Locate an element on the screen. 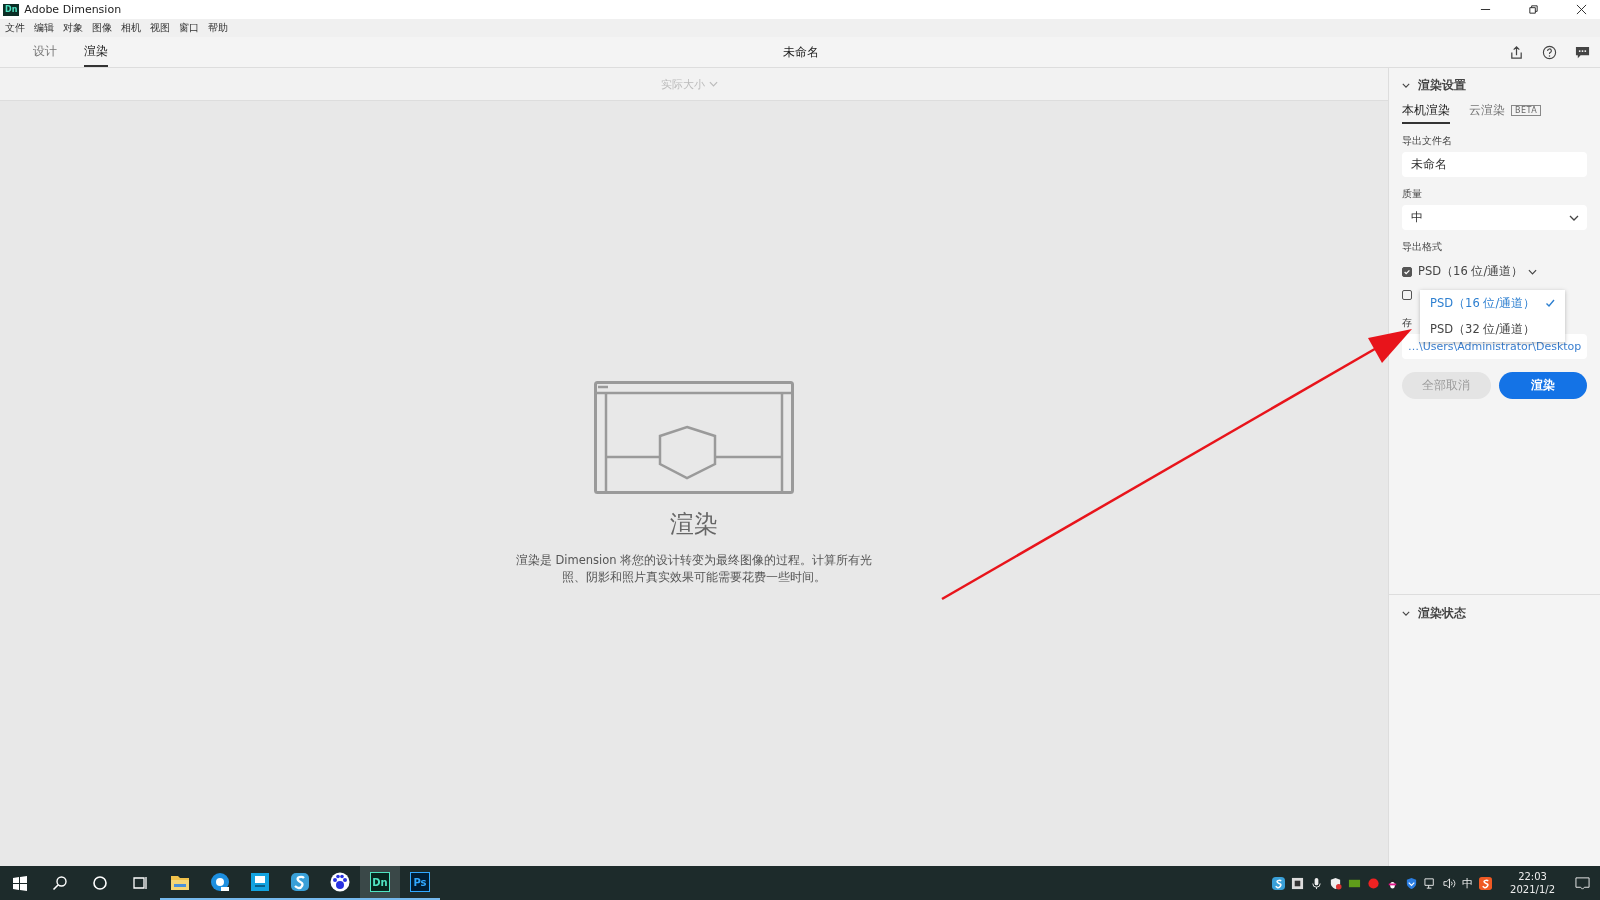 Image resolution: width=1600 pixels, height=900 pixels. share-icon is located at coordinates (1516, 52).